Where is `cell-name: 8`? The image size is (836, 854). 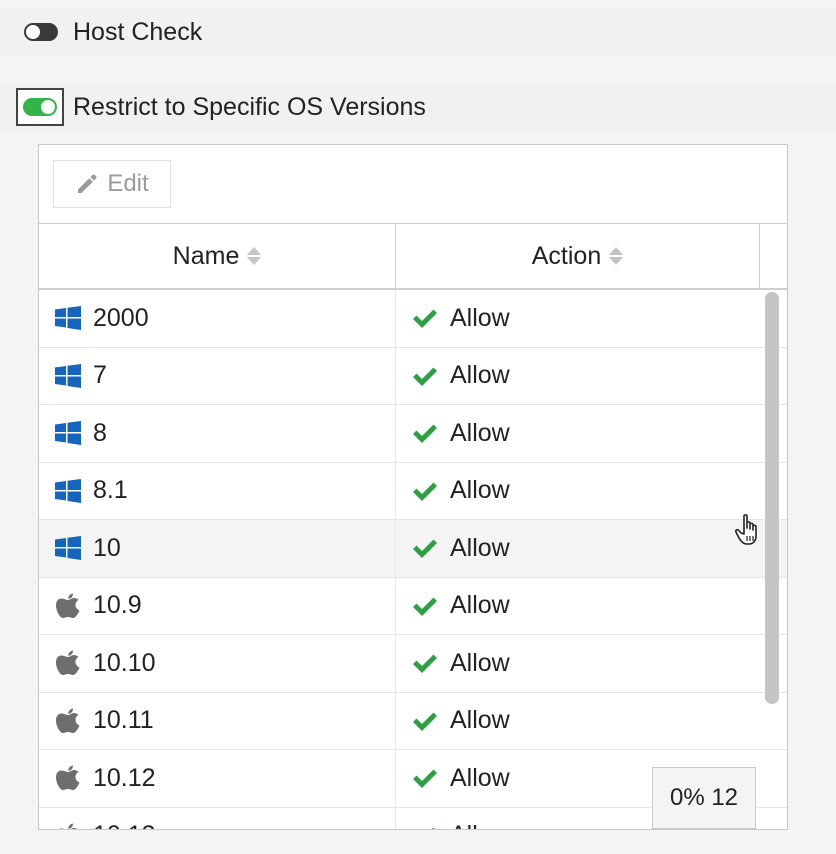 cell-name: 8 is located at coordinates (217, 433).